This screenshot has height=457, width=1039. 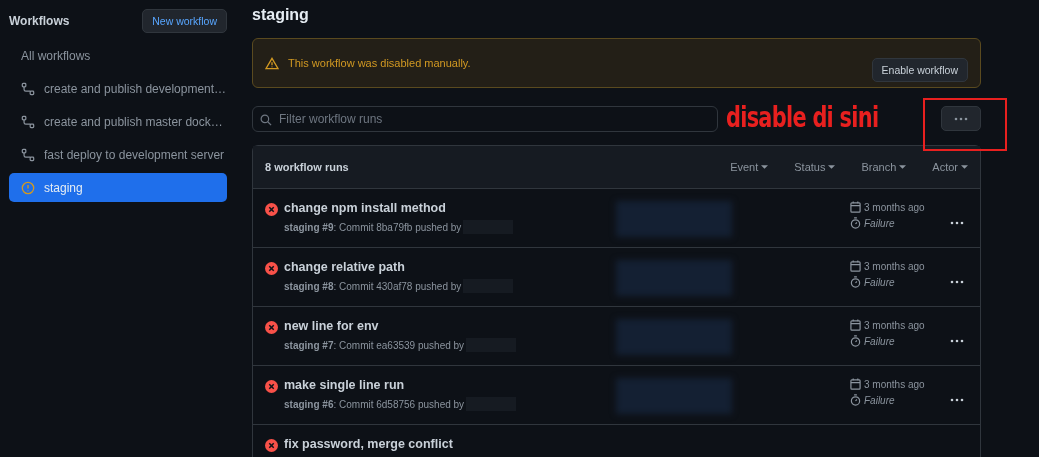 What do you see at coordinates (184, 21) in the screenshot?
I see `new-workflow-button: New workflow` at bounding box center [184, 21].